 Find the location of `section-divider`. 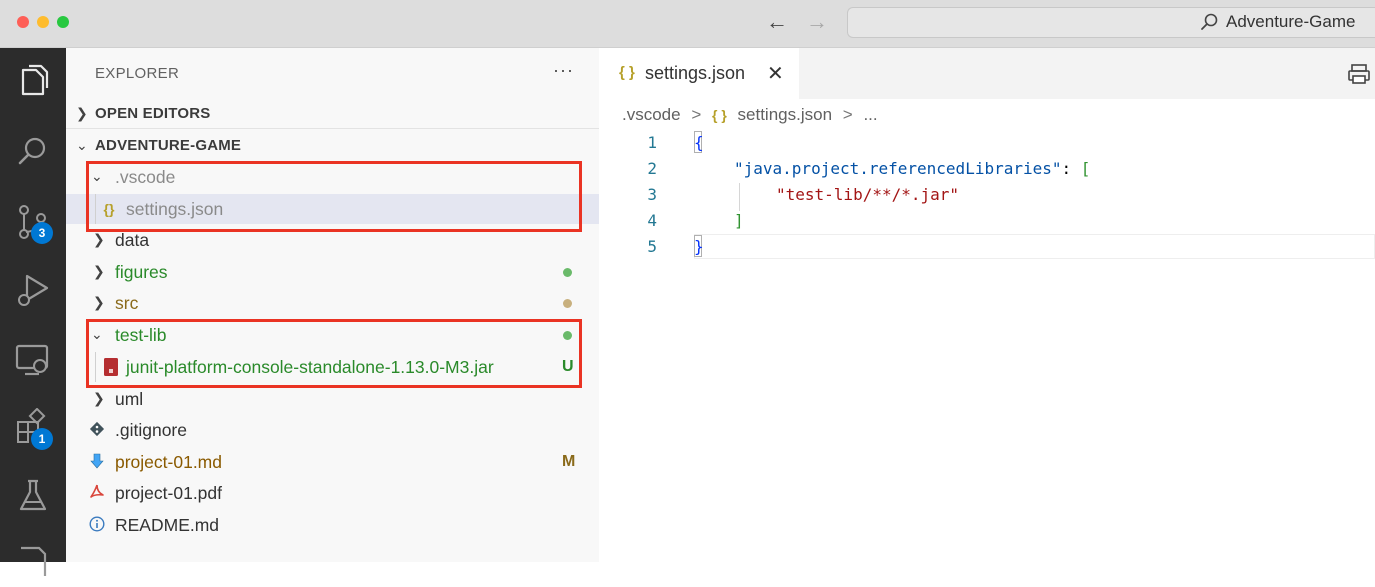

section-divider is located at coordinates (332, 128).